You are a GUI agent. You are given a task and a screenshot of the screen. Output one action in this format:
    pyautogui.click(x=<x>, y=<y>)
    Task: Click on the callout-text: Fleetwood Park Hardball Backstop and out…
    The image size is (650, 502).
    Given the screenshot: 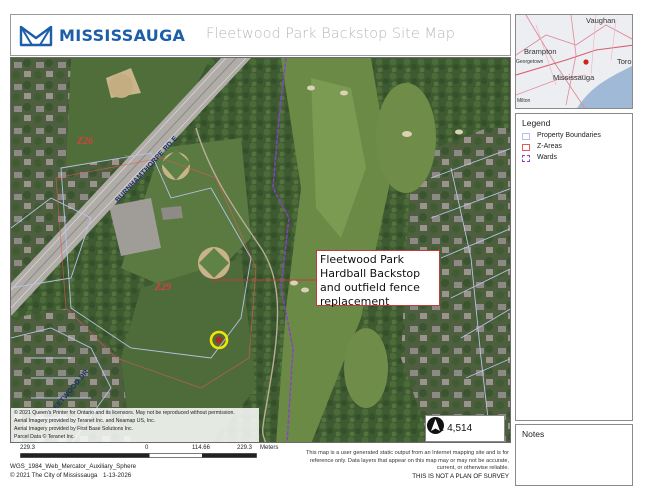 What is the action you would take?
    pyautogui.click(x=370, y=280)
    